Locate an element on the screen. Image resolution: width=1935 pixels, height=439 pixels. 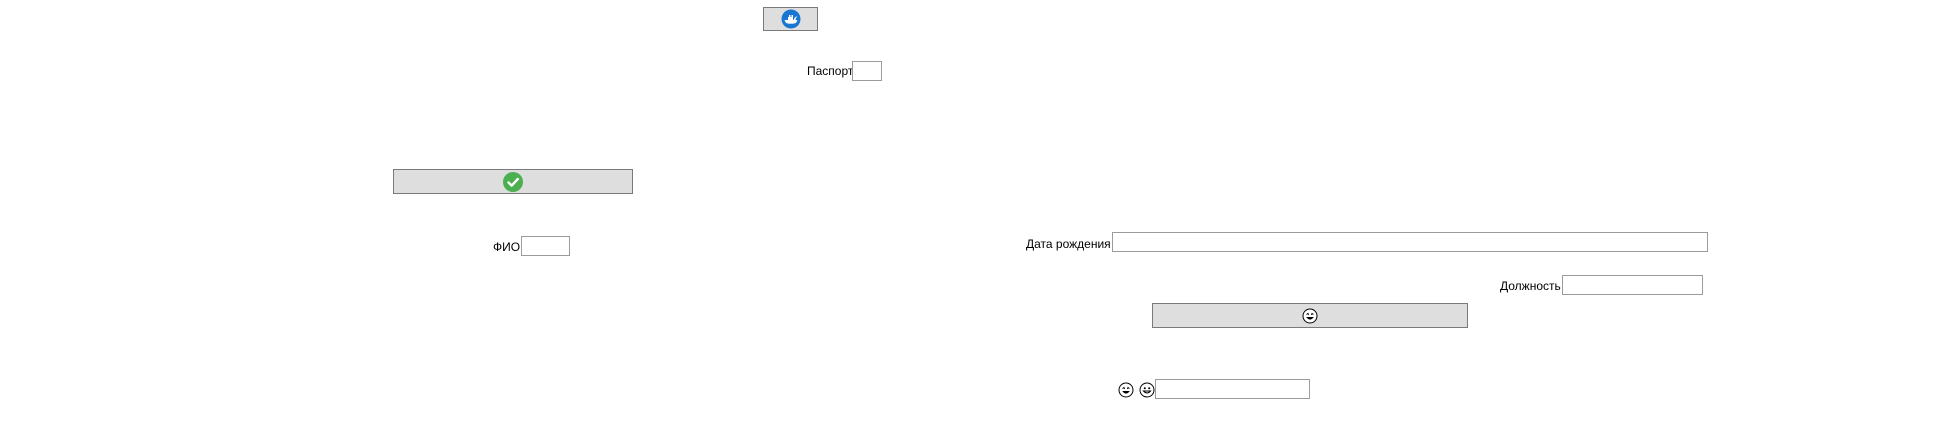
confirm-button is located at coordinates (513, 181).